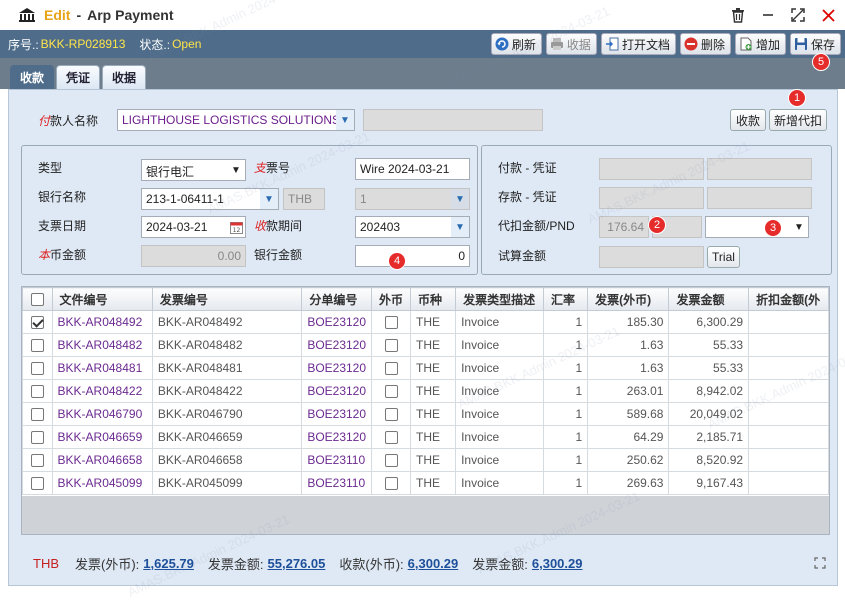  What do you see at coordinates (102, 299) in the screenshot?
I see `col-doc-no: 文件编号` at bounding box center [102, 299].